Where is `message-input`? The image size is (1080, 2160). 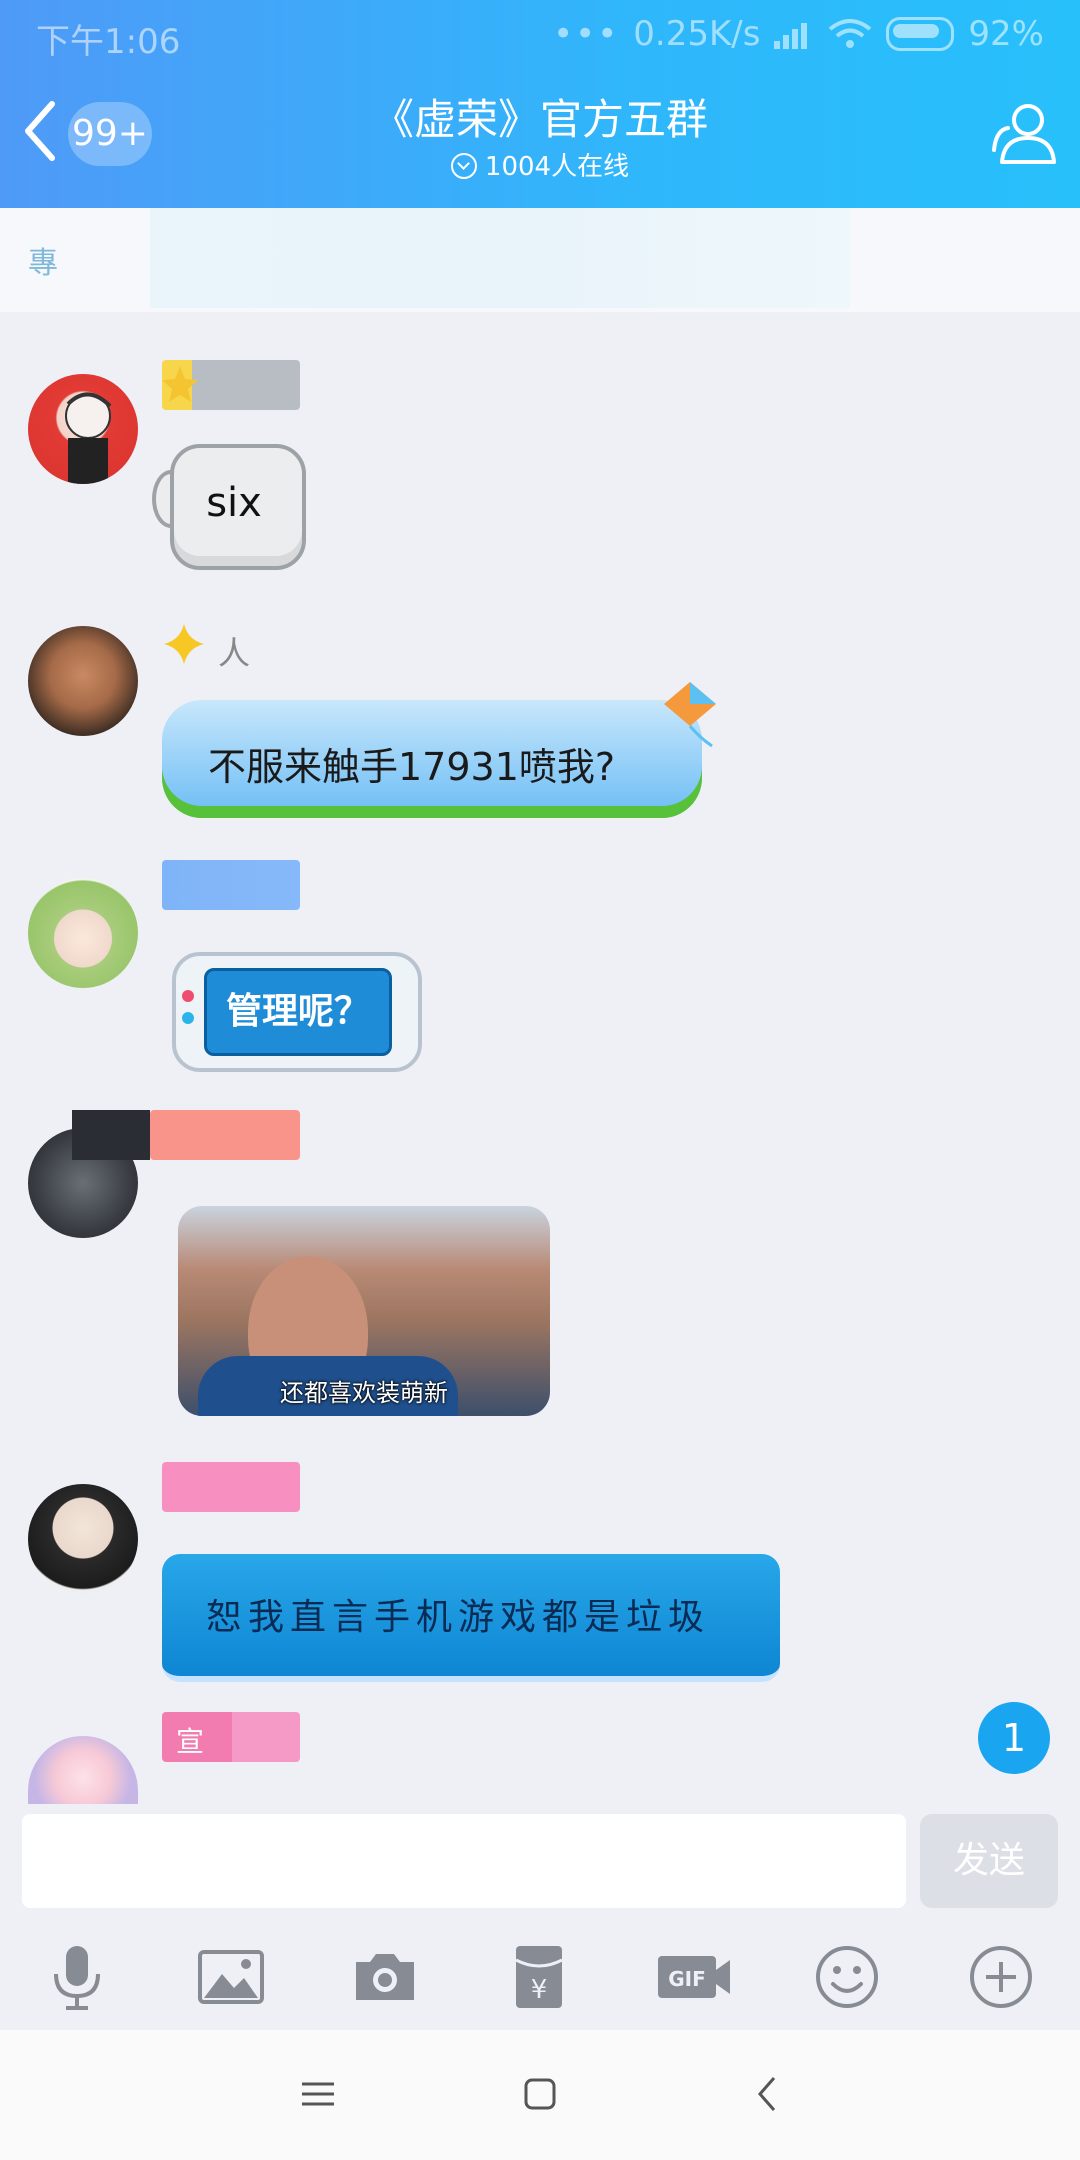
message-input is located at coordinates (464, 1861).